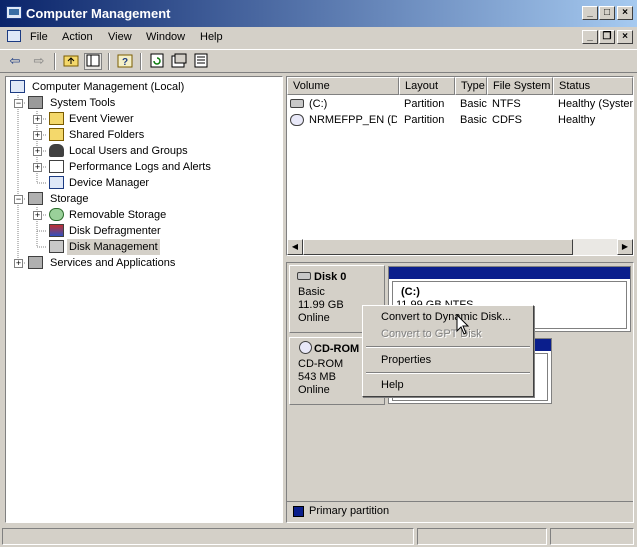 This screenshot has width=637, height=547. What do you see at coordinates (115, 231) in the screenshot?
I see `tree-label-disk-defragmenter: Disk Defragmenter` at bounding box center [115, 231].